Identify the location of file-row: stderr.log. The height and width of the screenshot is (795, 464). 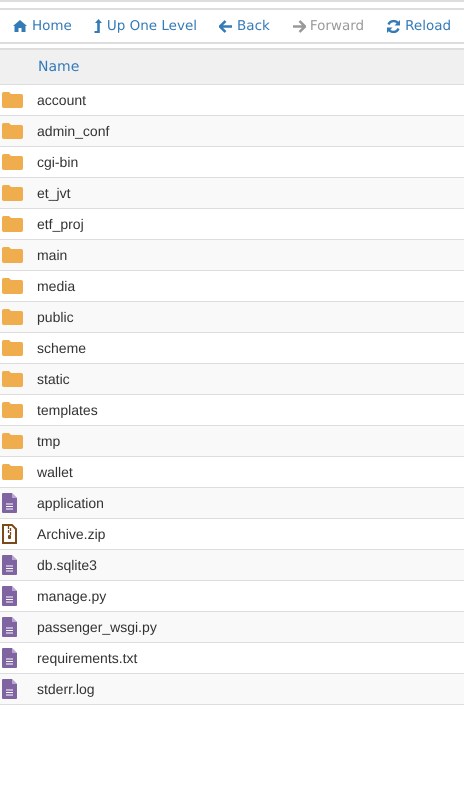
(232, 689).